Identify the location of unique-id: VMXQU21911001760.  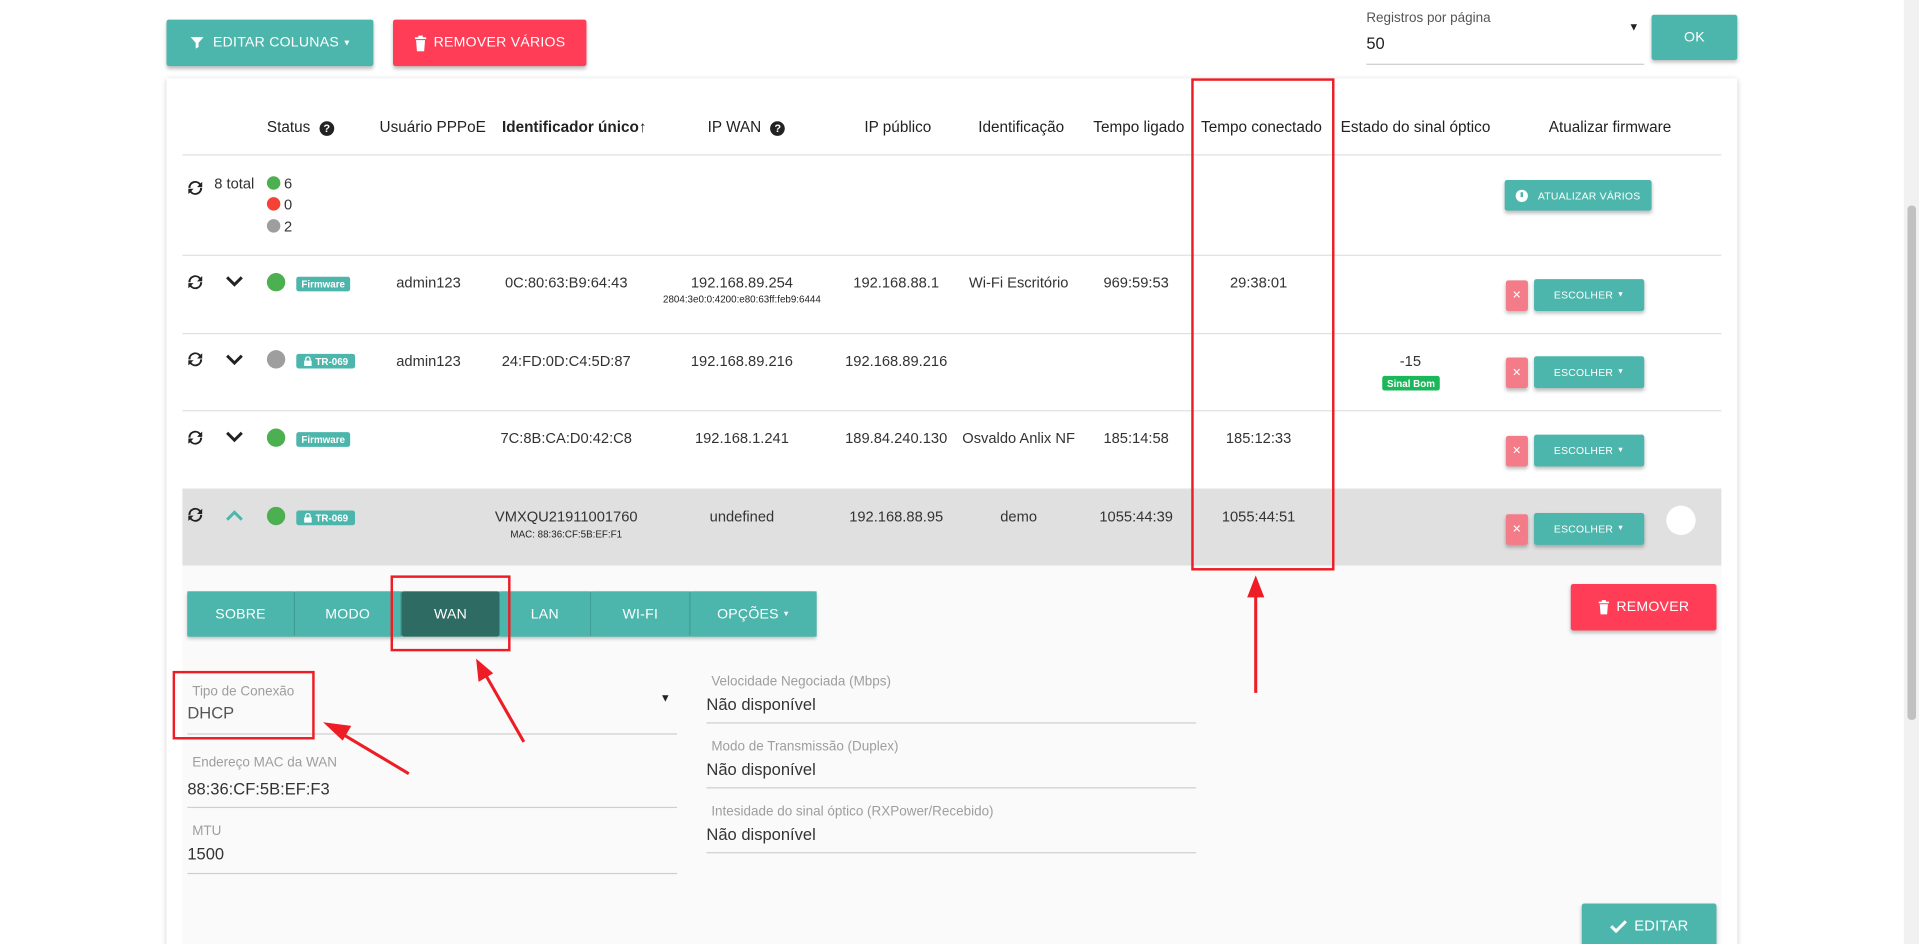
(566, 517).